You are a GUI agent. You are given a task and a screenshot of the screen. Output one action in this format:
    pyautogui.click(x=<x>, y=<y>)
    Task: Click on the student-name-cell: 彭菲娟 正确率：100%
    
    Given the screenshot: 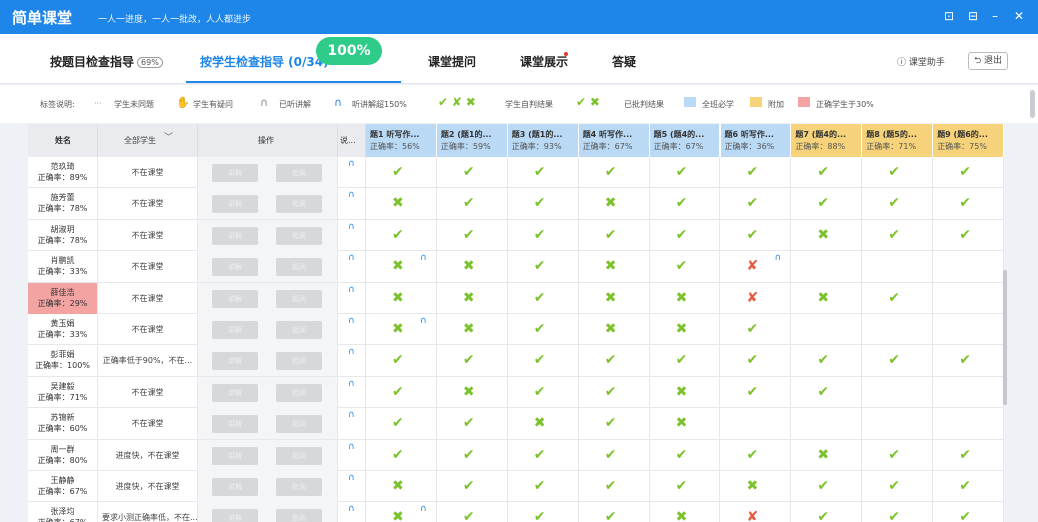 What is the action you would take?
    pyautogui.click(x=63, y=361)
    